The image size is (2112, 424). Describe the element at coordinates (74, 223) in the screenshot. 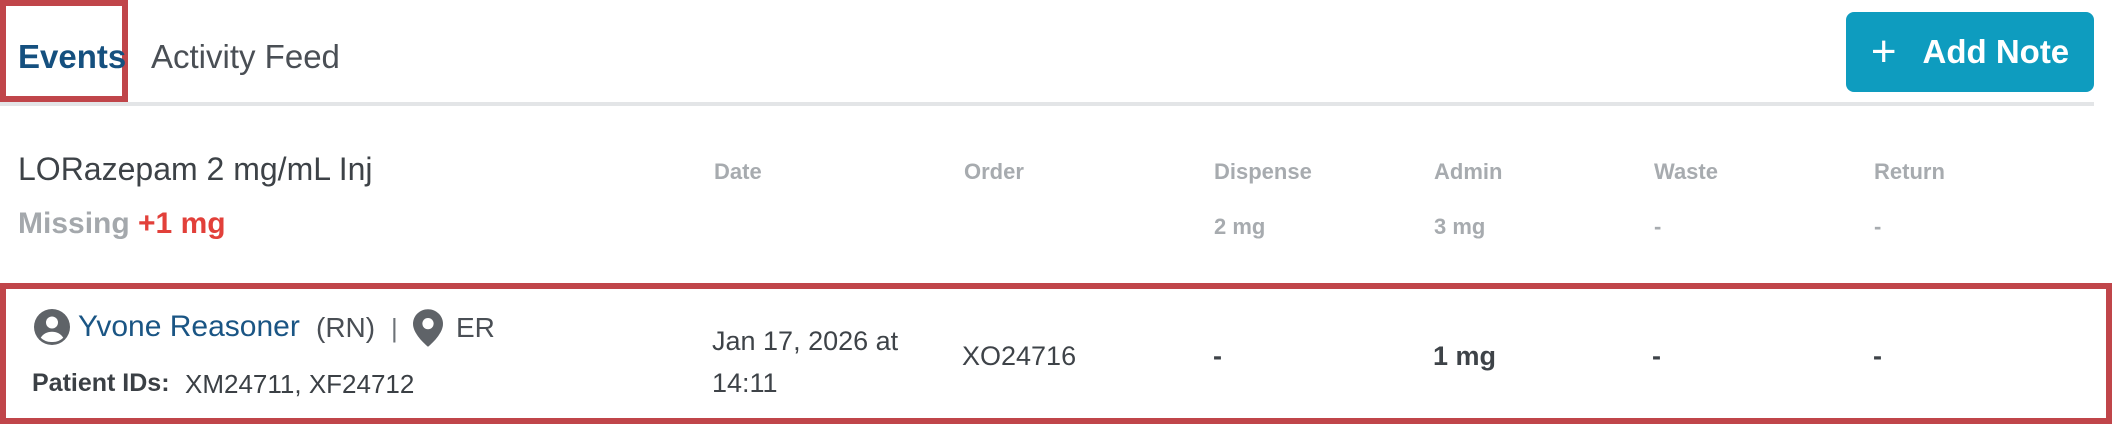

I see `missing-label: Missing` at that location.